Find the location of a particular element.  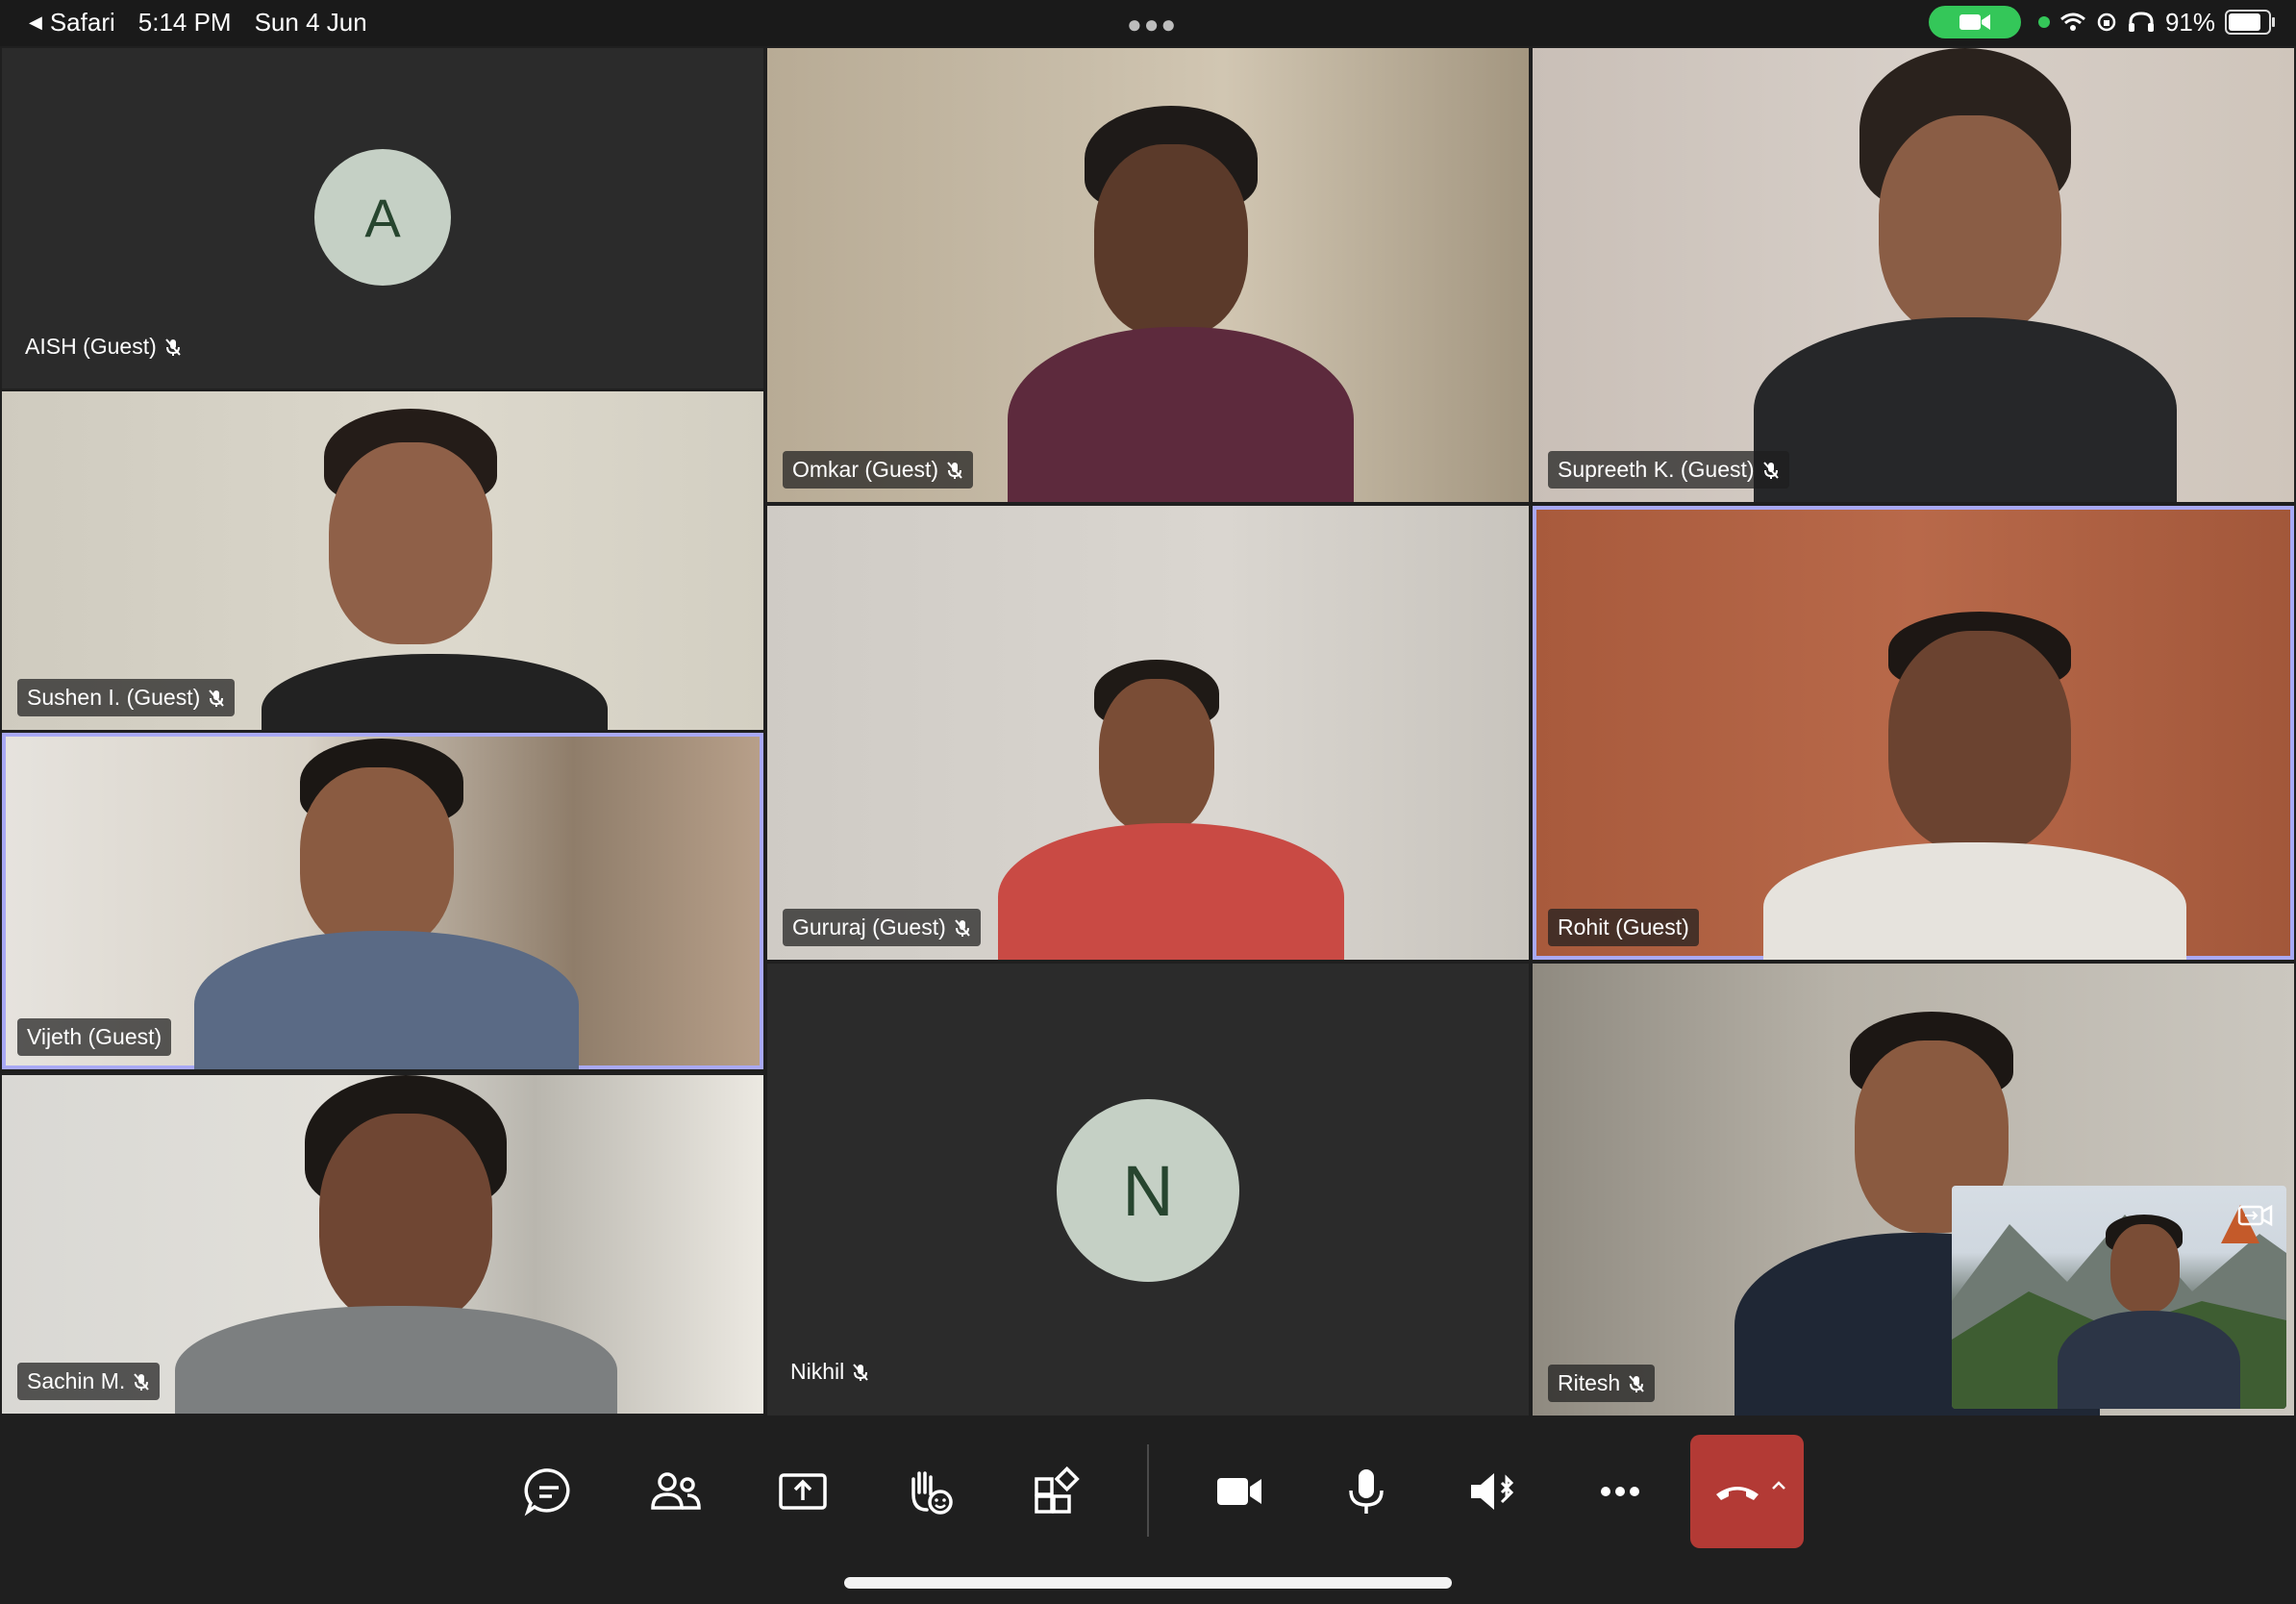

participant-name-tag: Omkar (Guest) is located at coordinates (878, 470).